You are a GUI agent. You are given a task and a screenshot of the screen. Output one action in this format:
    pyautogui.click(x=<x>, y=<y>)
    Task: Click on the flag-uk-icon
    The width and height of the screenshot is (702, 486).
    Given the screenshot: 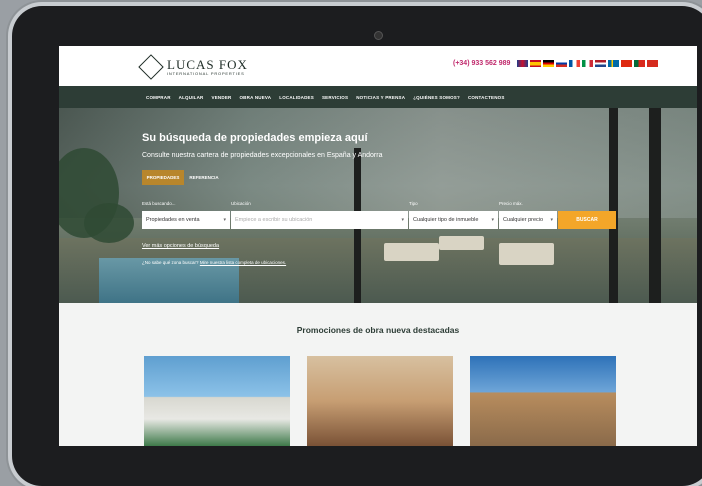 What is the action you would take?
    pyautogui.click(x=522, y=63)
    